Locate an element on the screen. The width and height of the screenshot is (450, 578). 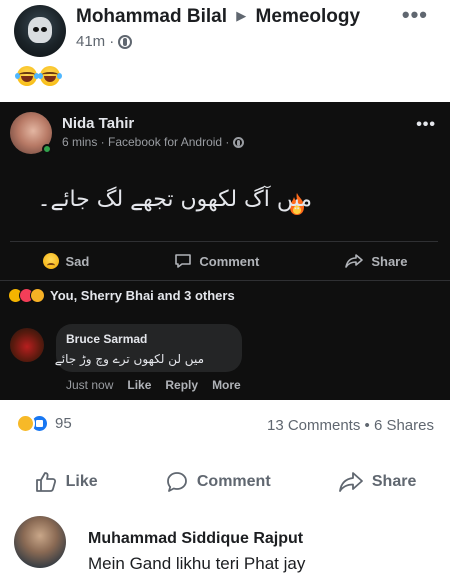
shared-comment-time: Just now is located at coordinates (90, 385).